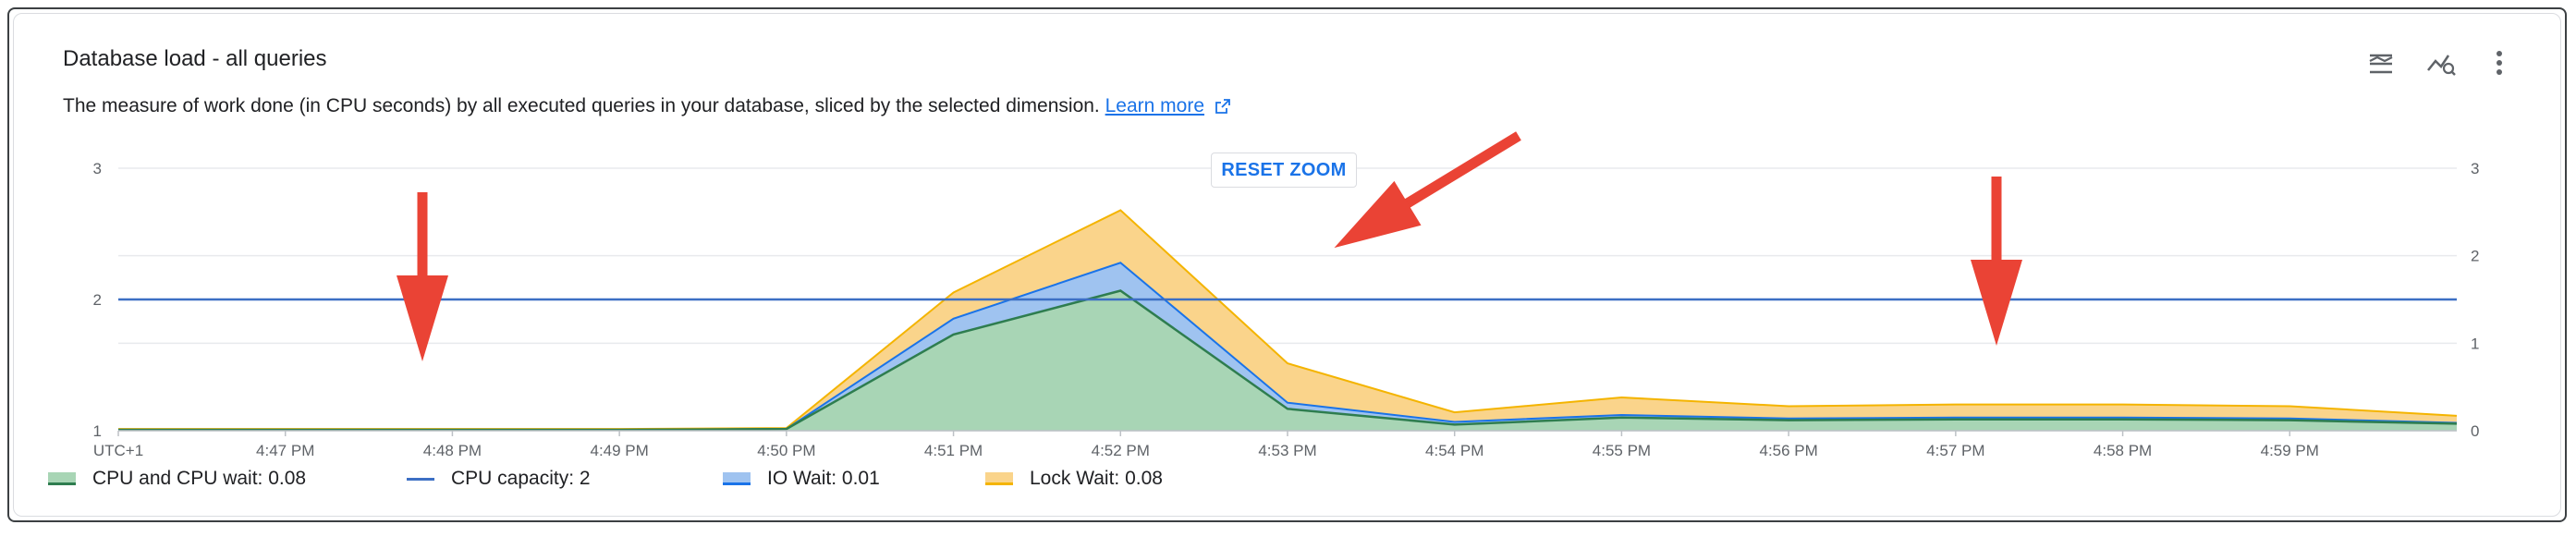 The height and width of the screenshot is (537, 2576). I want to click on y-tick-right: 3, so click(2475, 168).